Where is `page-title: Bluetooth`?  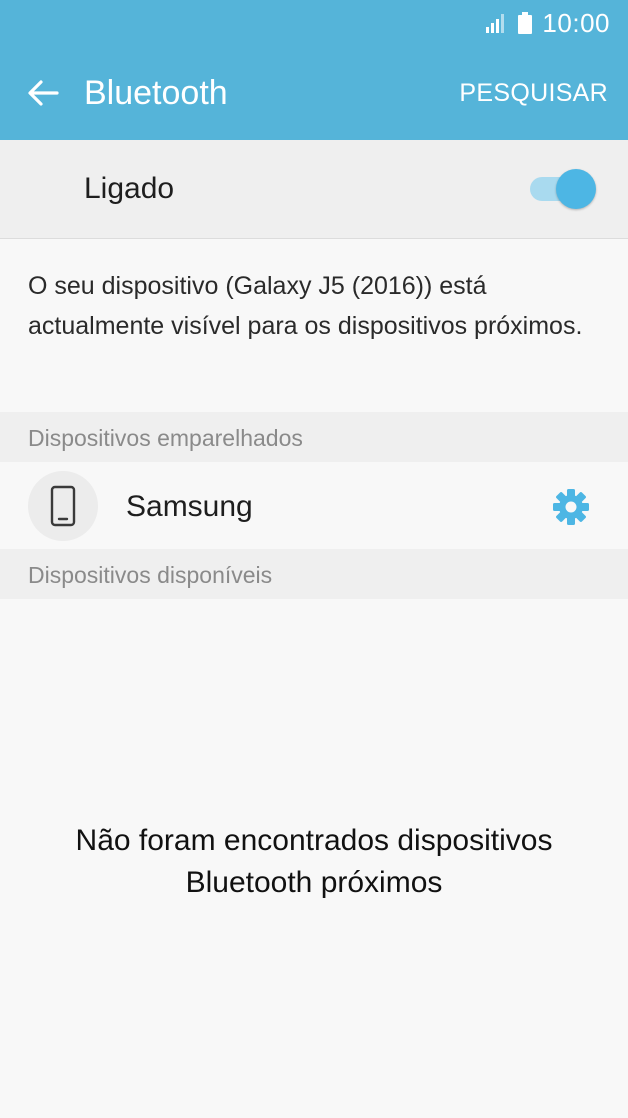 page-title: Bluetooth is located at coordinates (156, 93).